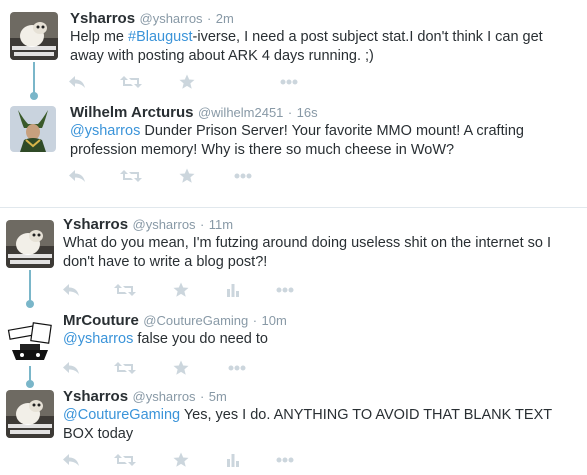  I want to click on tweet-header: Ysharros @ysharros · 11m, so click(148, 225).